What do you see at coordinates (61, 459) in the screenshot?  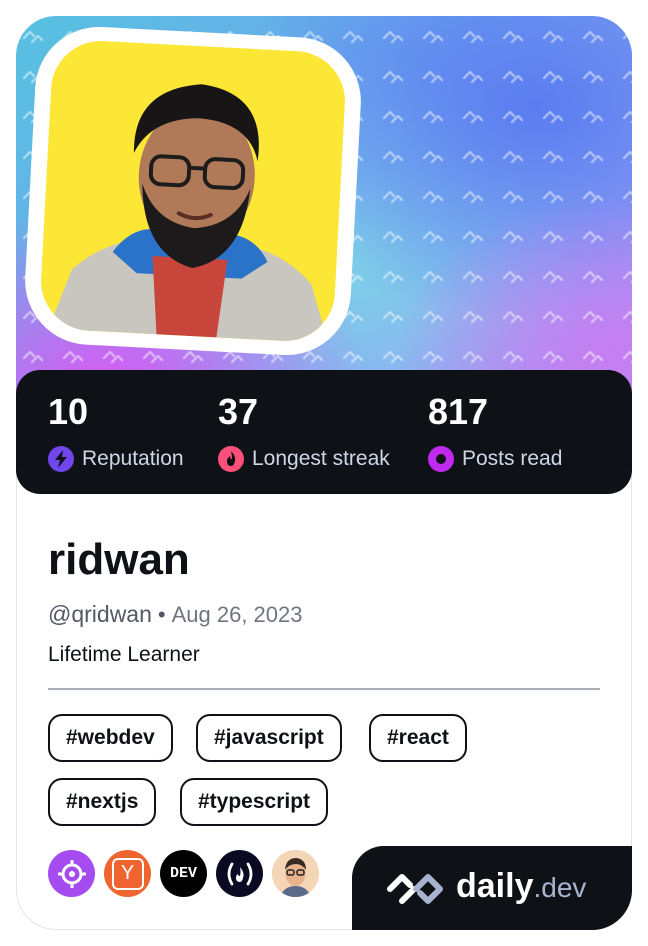 I see `bolt-icon` at bounding box center [61, 459].